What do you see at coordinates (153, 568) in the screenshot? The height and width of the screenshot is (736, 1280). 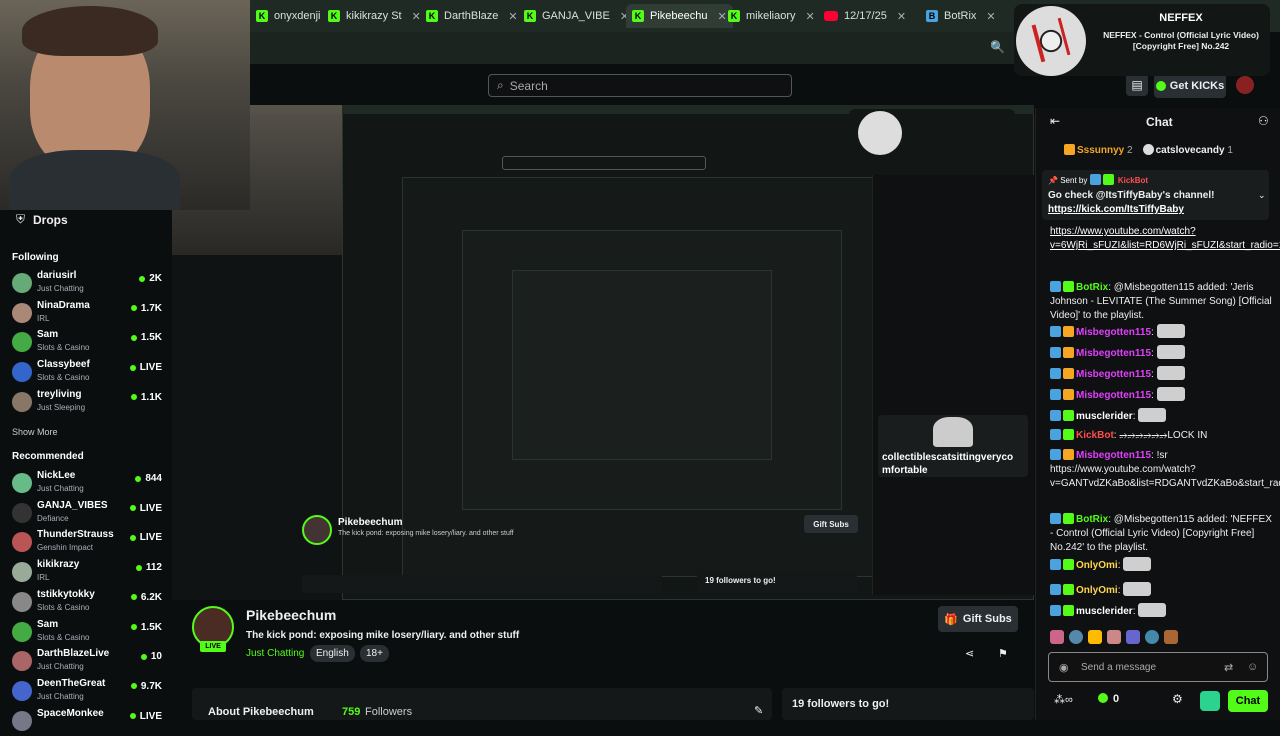 I see `viewer-count: 112` at bounding box center [153, 568].